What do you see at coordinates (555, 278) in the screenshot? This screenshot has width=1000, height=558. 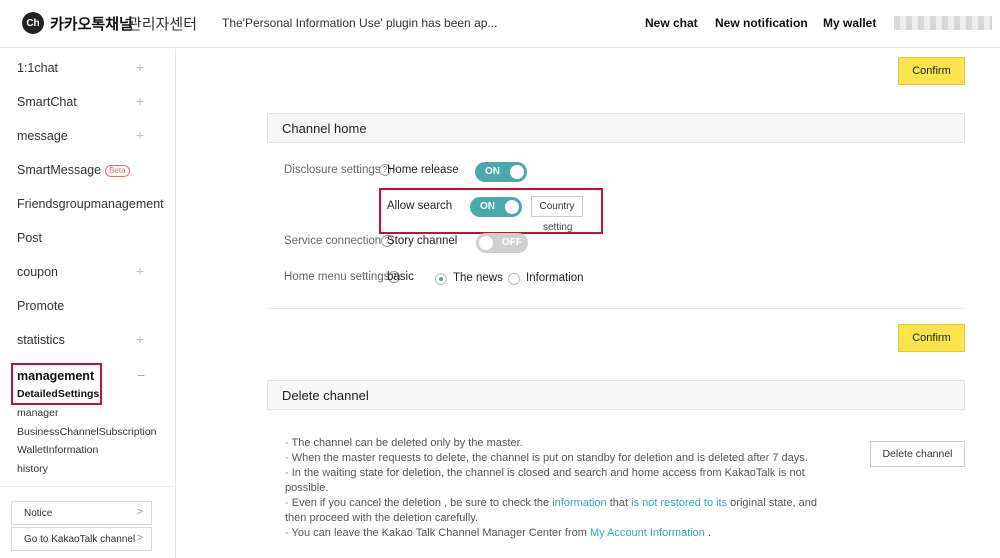 I see `radio-information-label: Information` at bounding box center [555, 278].